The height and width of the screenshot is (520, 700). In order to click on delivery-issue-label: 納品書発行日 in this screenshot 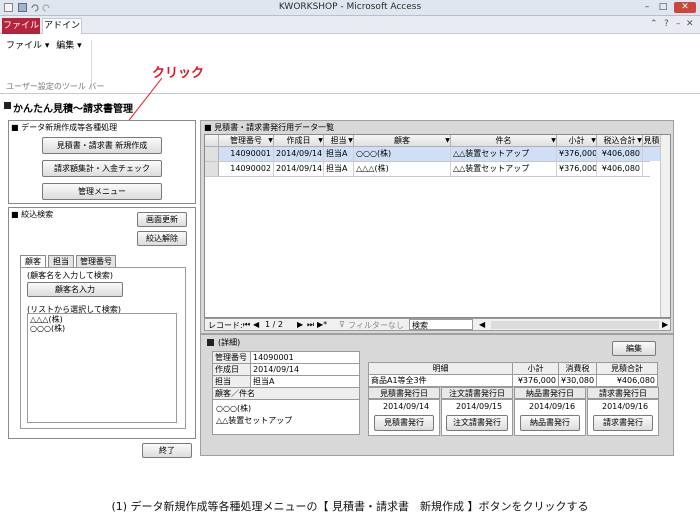, I will do `click(550, 393)`.